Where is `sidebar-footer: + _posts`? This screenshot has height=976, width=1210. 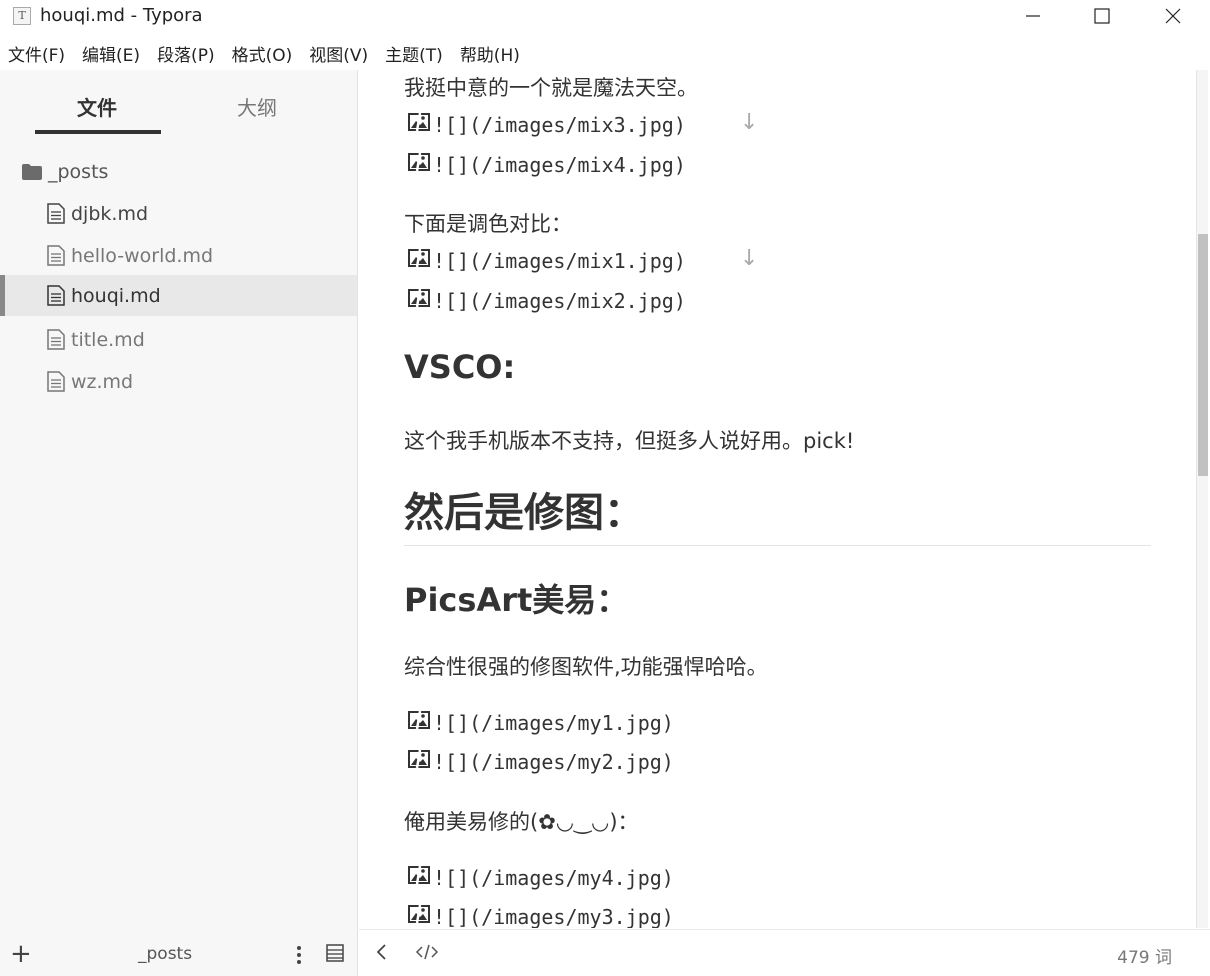
sidebar-footer: + _posts is located at coordinates (178, 954).